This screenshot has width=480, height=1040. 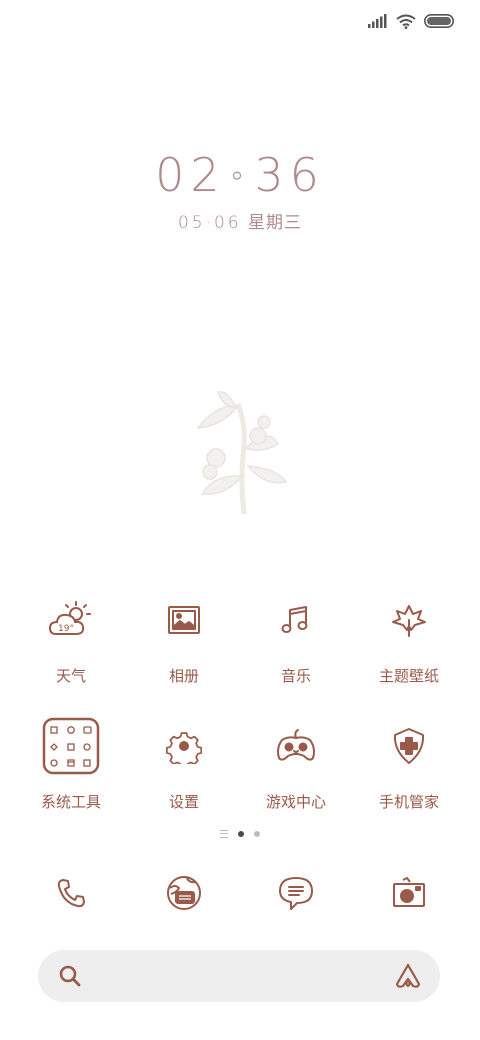 I want to click on status-bar, so click(x=411, y=21).